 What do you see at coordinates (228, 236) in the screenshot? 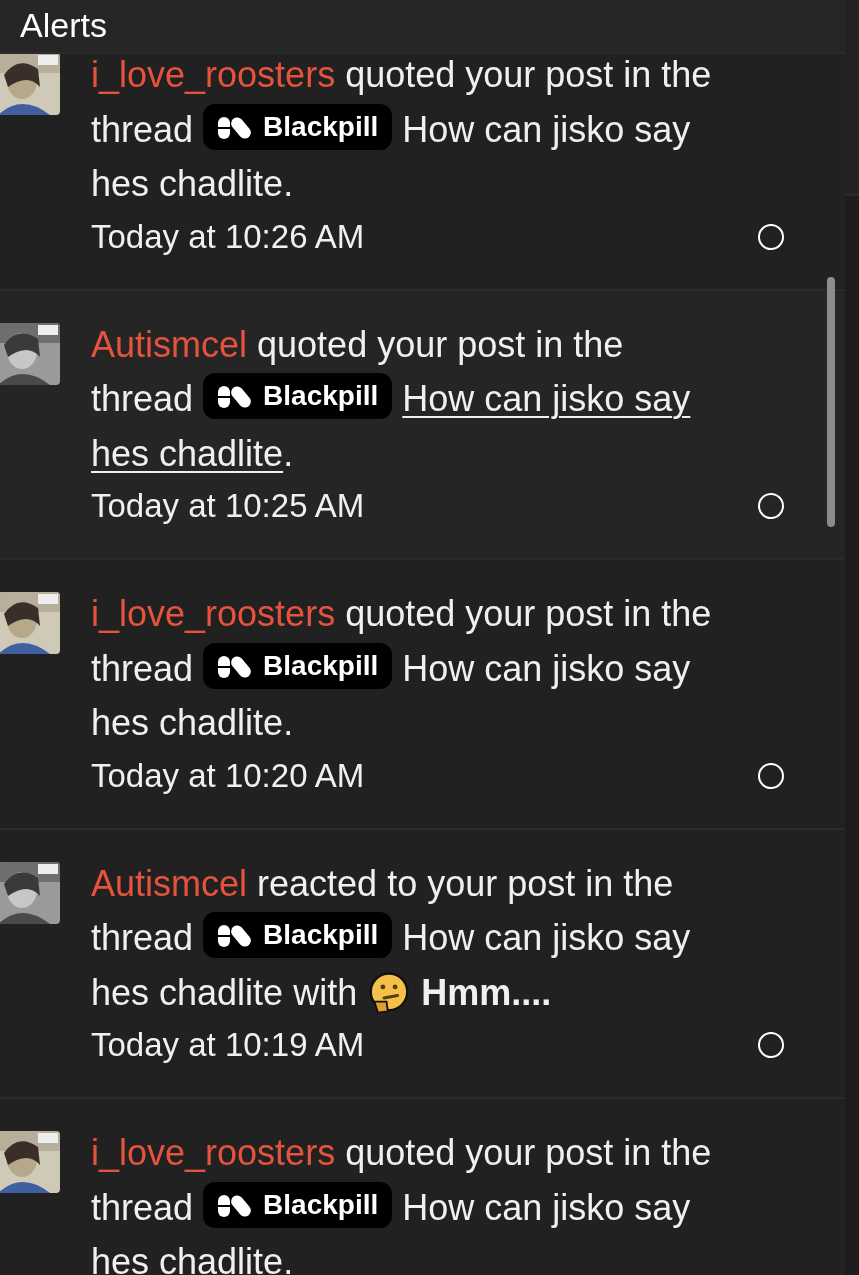
I see `alert-time: Today at 10:26 AM` at bounding box center [228, 236].